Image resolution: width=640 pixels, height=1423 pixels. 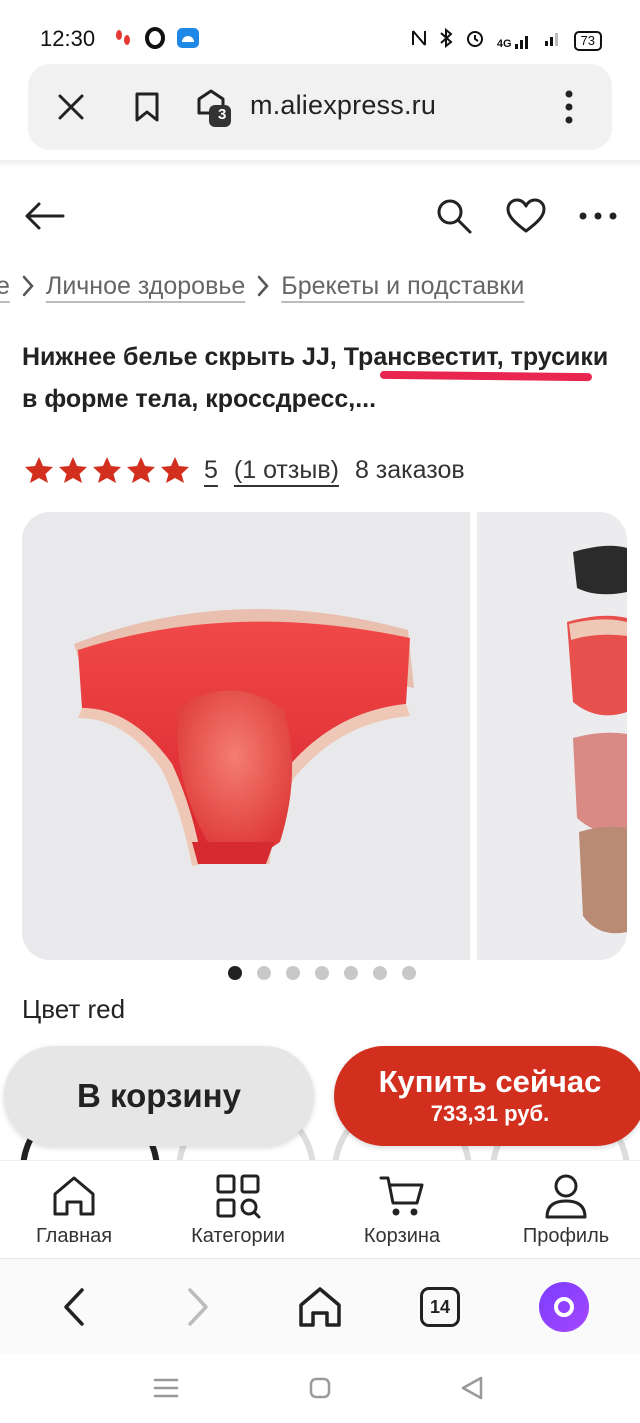 I want to click on page-header, so click(x=320, y=215).